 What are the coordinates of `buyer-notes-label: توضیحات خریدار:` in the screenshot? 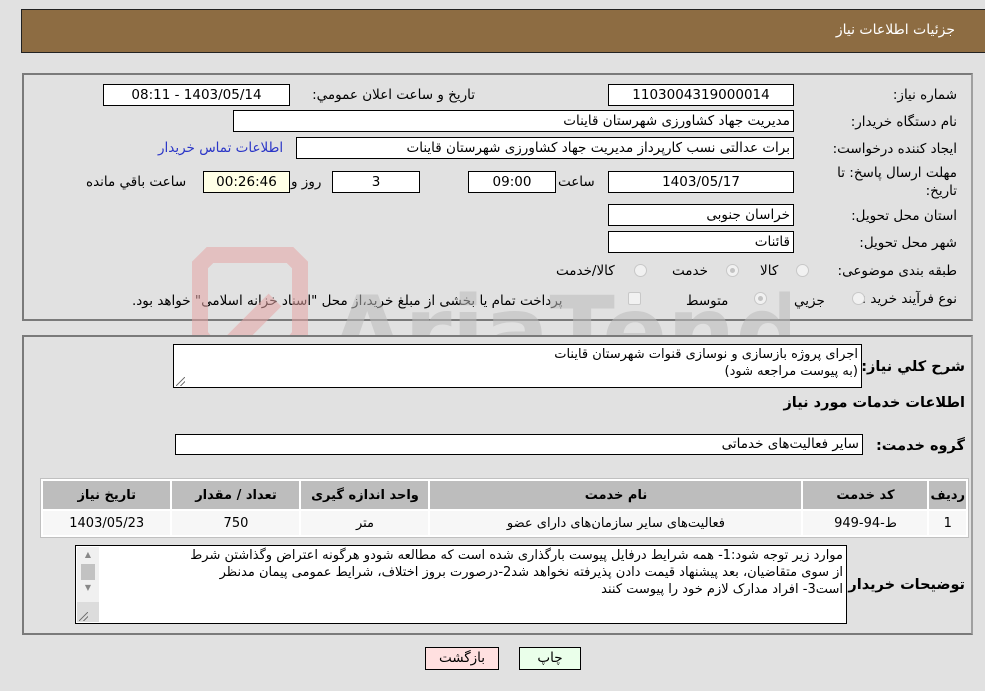 It's located at (903, 585).